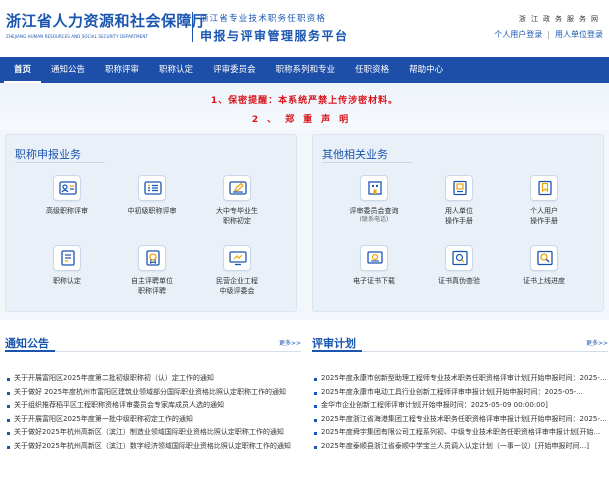  I want to click on login-links: 个人用户登录 | 用人单位登录, so click(548, 34).